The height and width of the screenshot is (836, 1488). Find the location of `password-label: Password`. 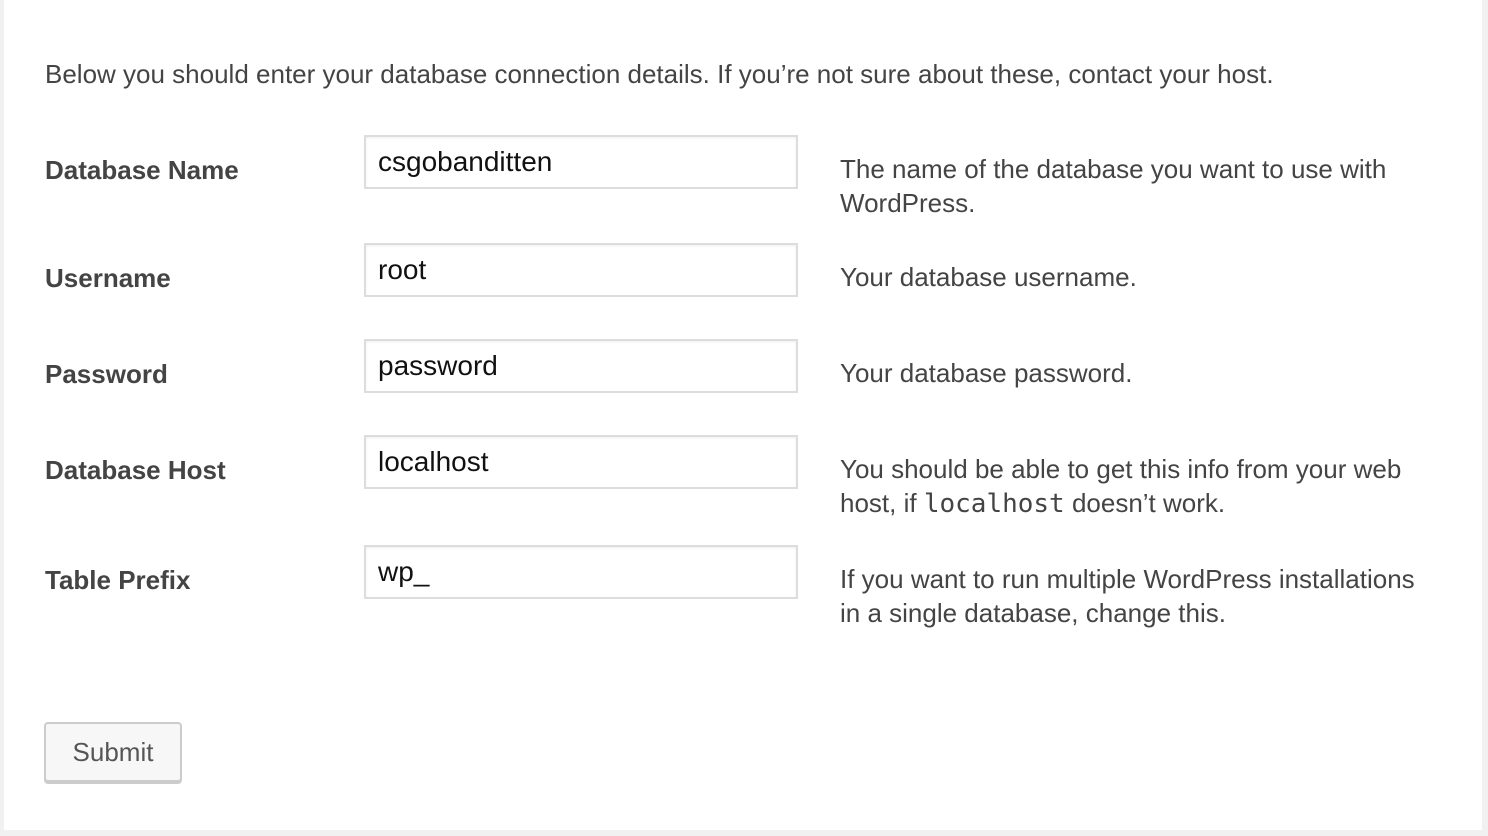

password-label: Password is located at coordinates (106, 374).